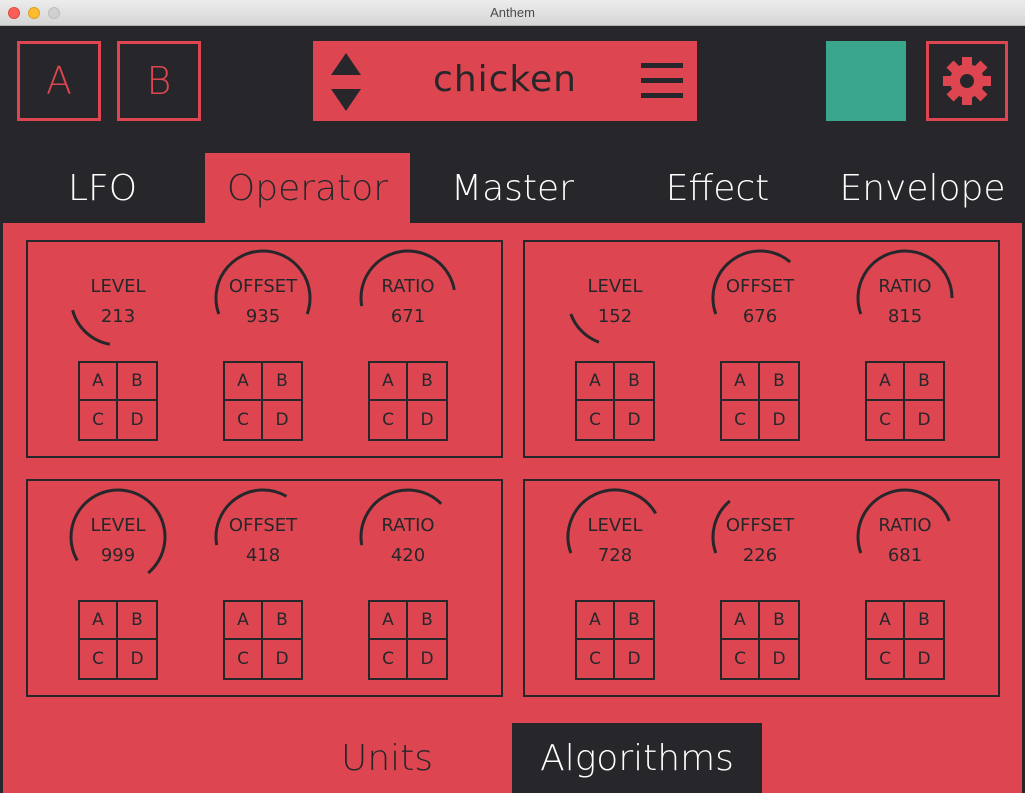 This screenshot has height=793, width=1025. Describe the element at coordinates (59, 81) in the screenshot. I see `preset-a-button: A` at that location.